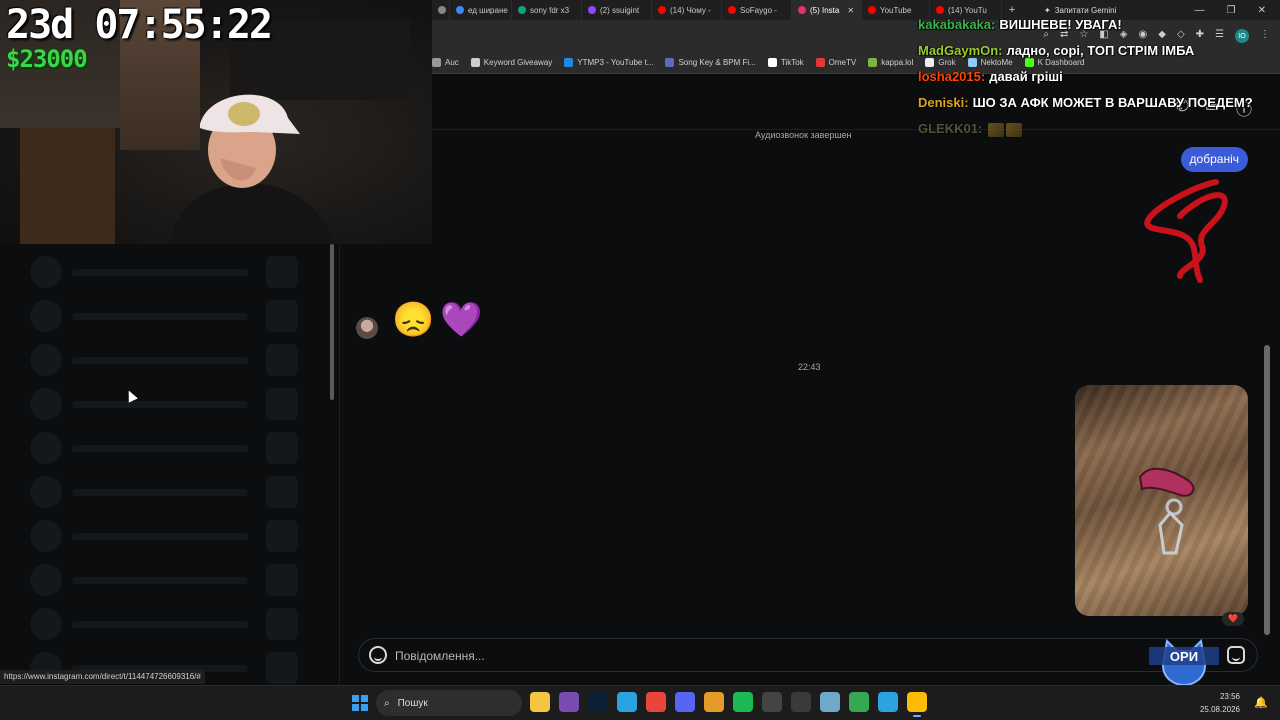 The width and height of the screenshot is (1280, 720). What do you see at coordinates (917, 704) in the screenshot?
I see `chrome-3-icon` at bounding box center [917, 704].